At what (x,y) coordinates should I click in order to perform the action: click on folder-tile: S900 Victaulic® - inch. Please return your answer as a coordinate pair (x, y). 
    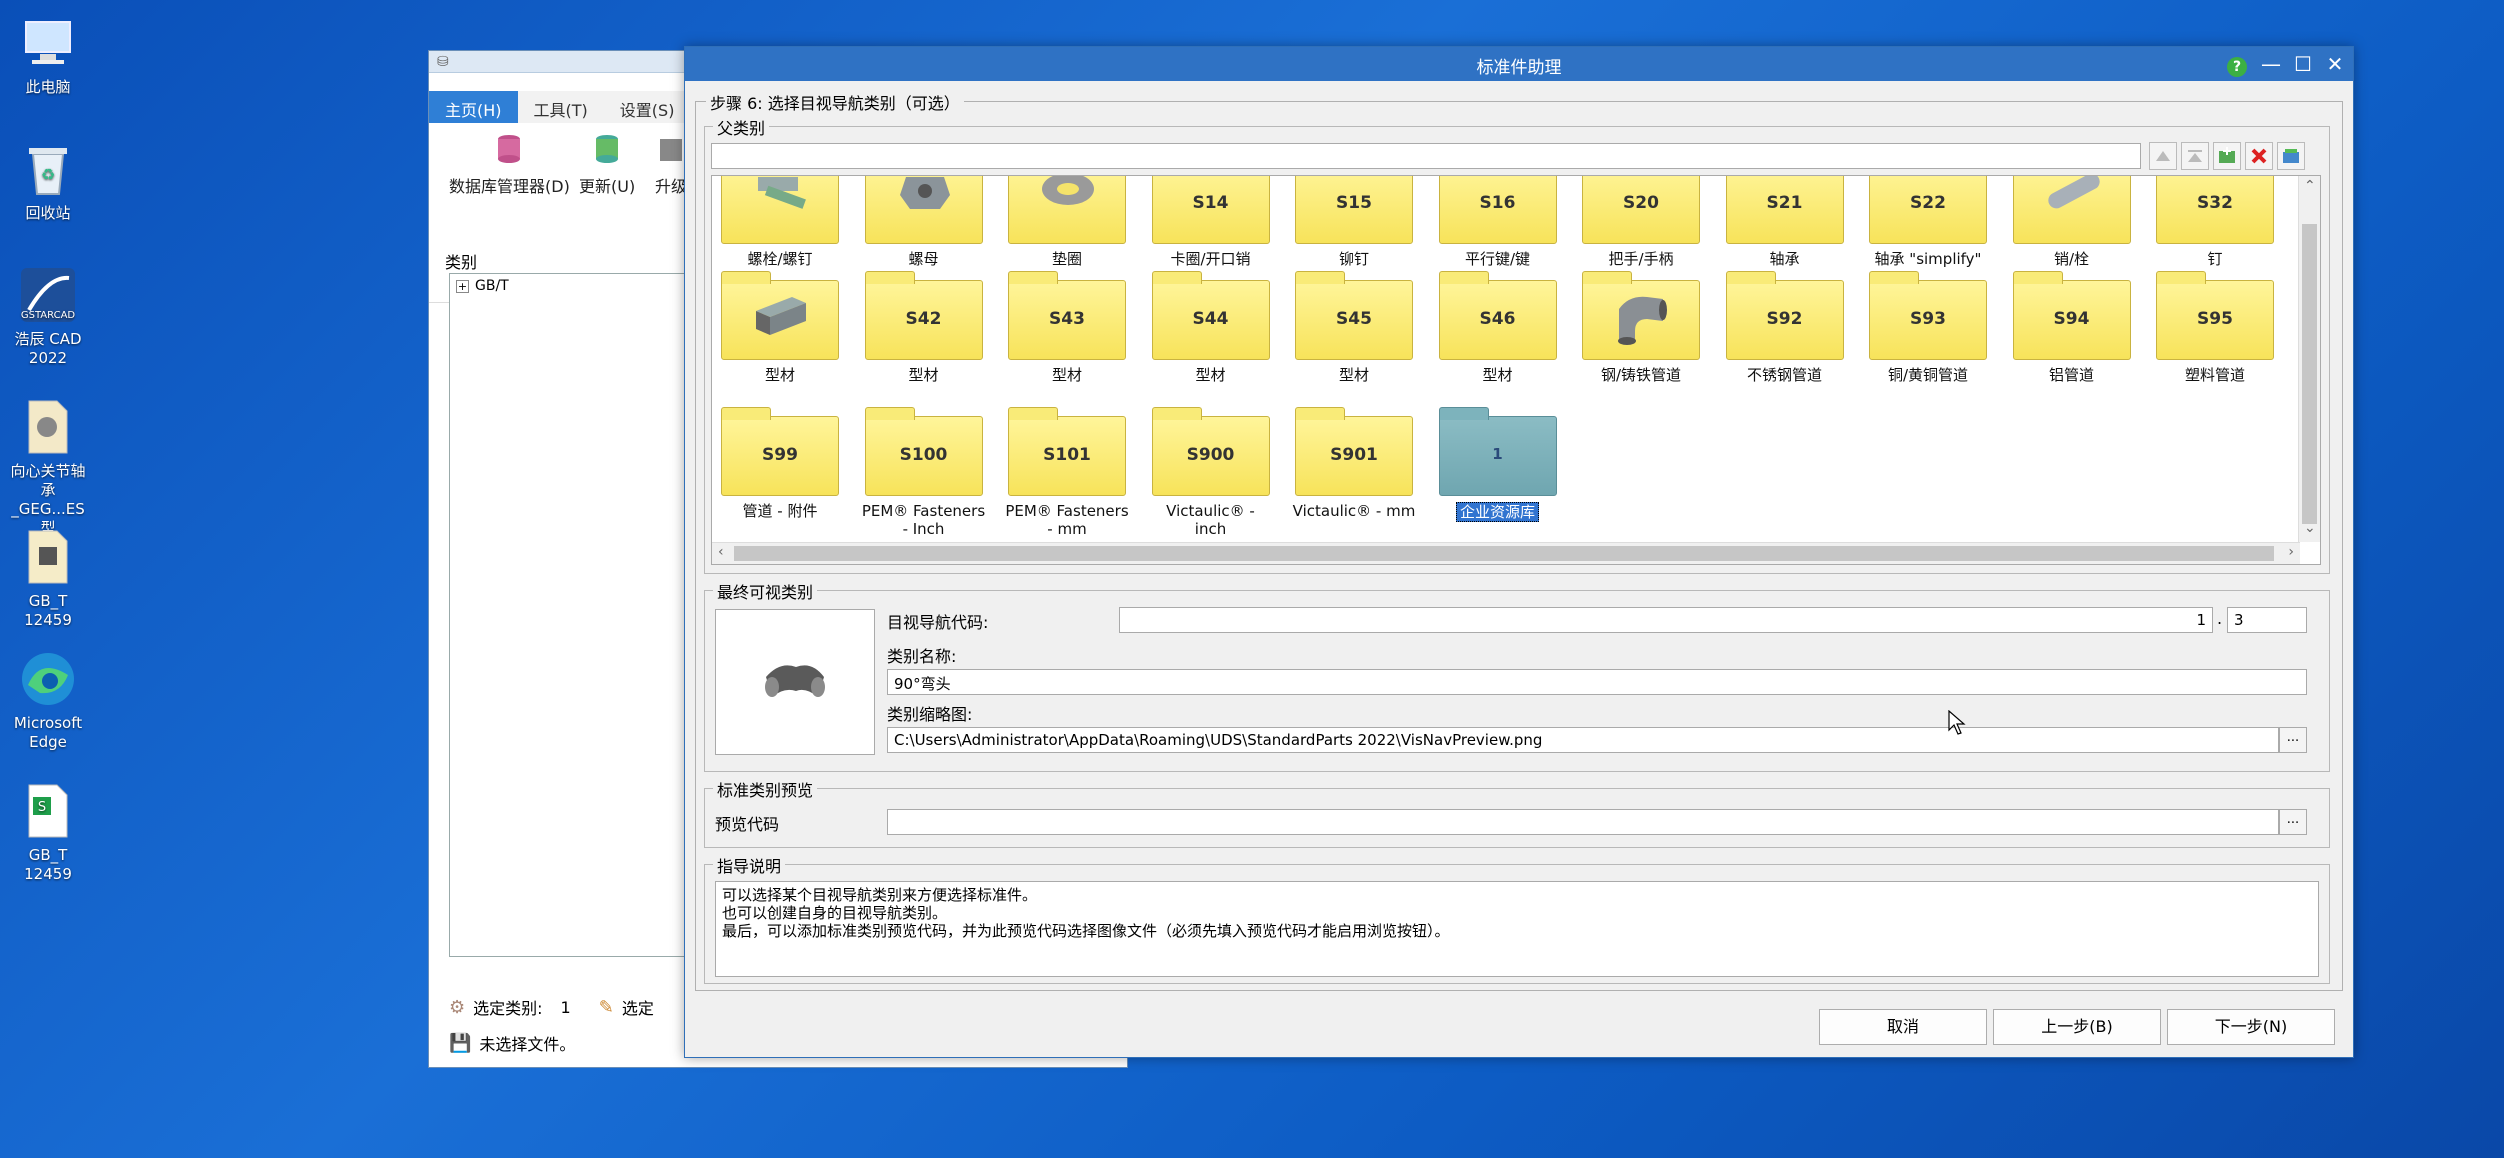
    Looking at the image, I should click on (1211, 472).